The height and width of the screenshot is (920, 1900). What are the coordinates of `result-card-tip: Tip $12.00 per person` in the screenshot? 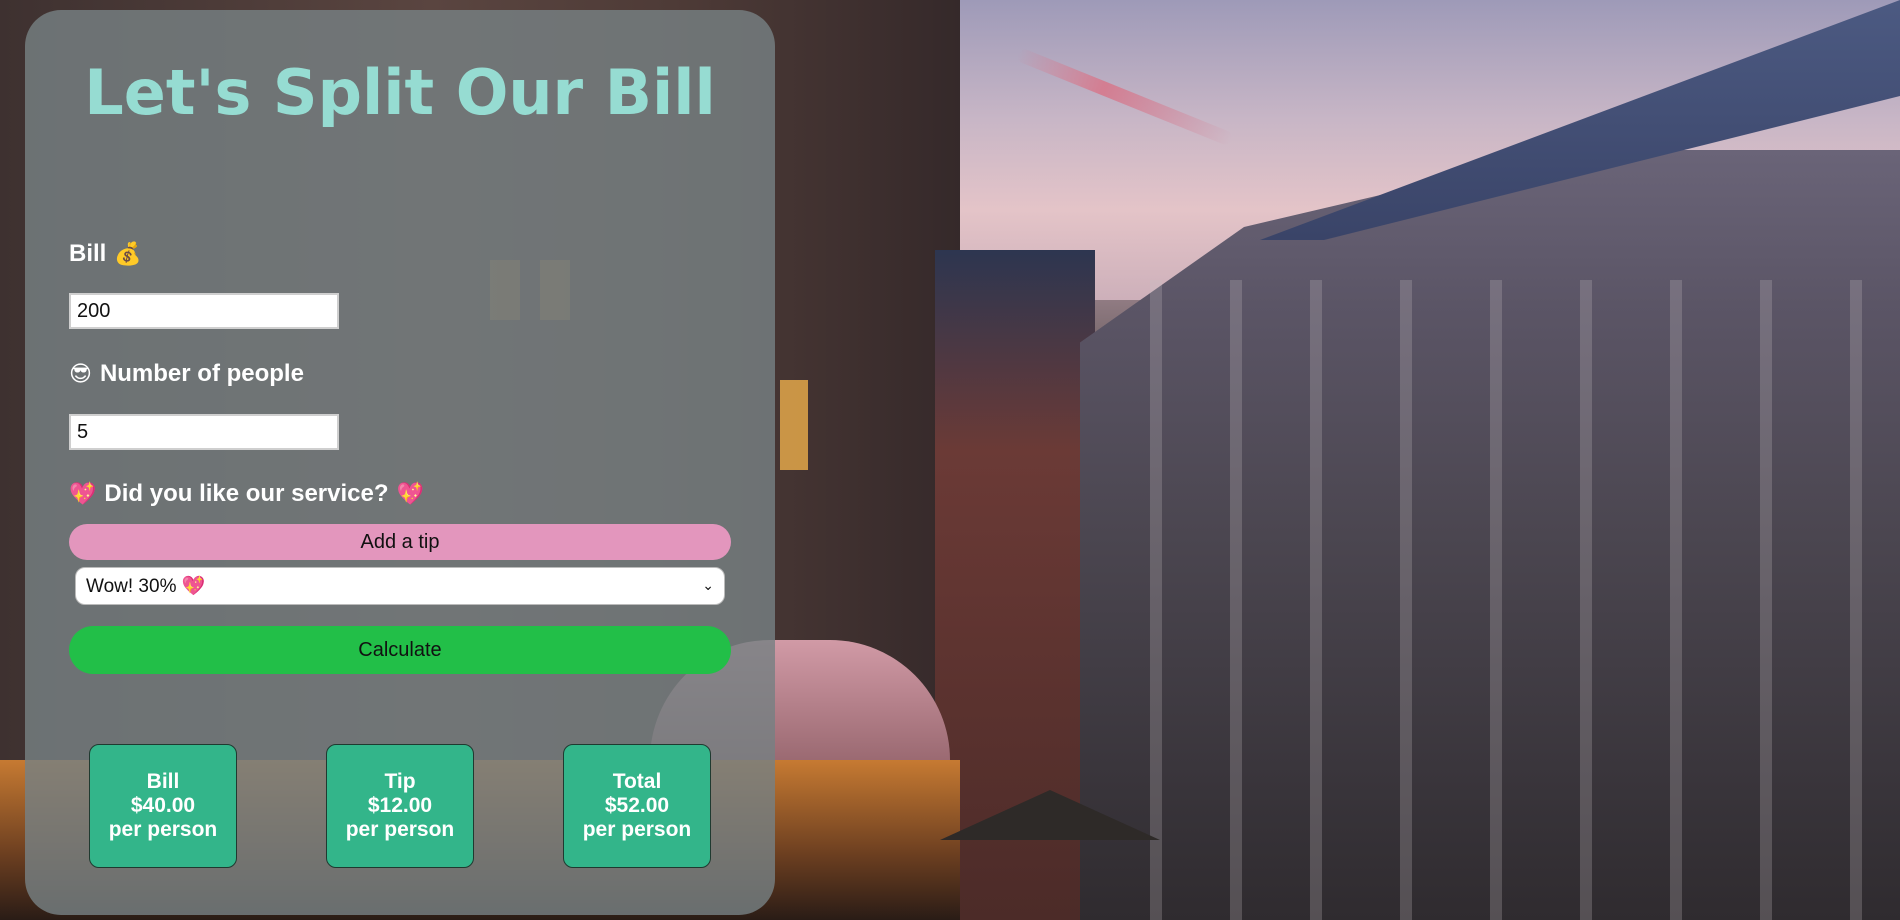 It's located at (400, 806).